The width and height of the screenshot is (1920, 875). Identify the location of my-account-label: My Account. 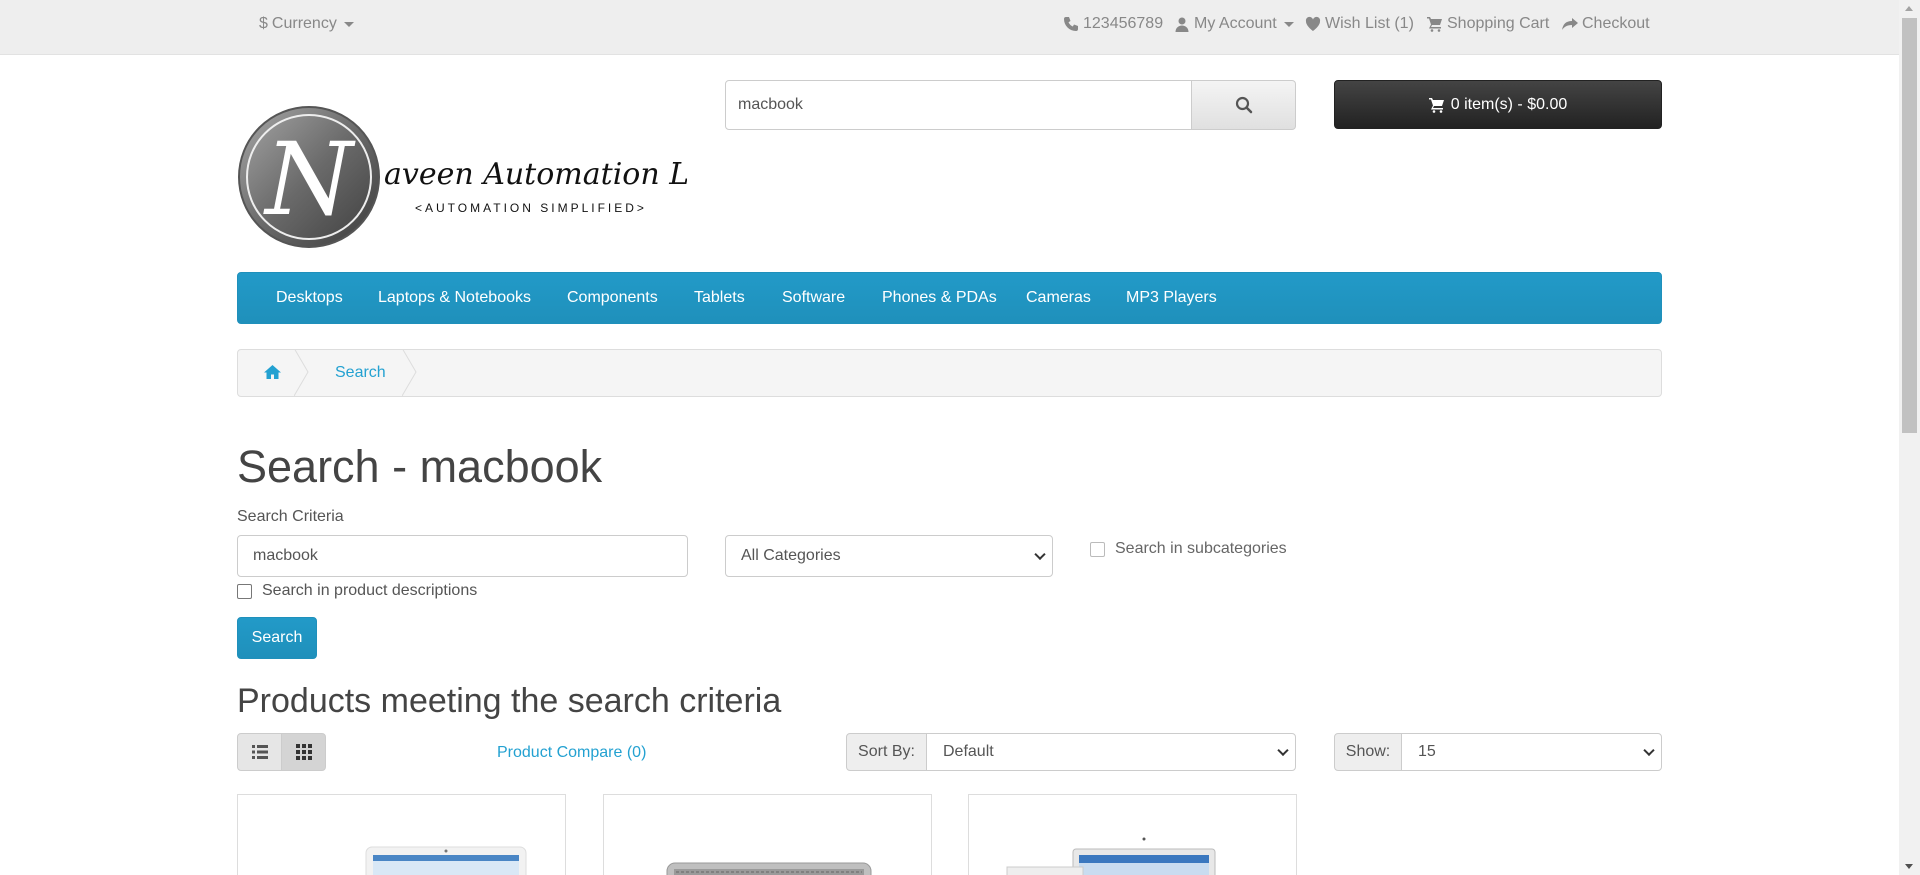
(1235, 23).